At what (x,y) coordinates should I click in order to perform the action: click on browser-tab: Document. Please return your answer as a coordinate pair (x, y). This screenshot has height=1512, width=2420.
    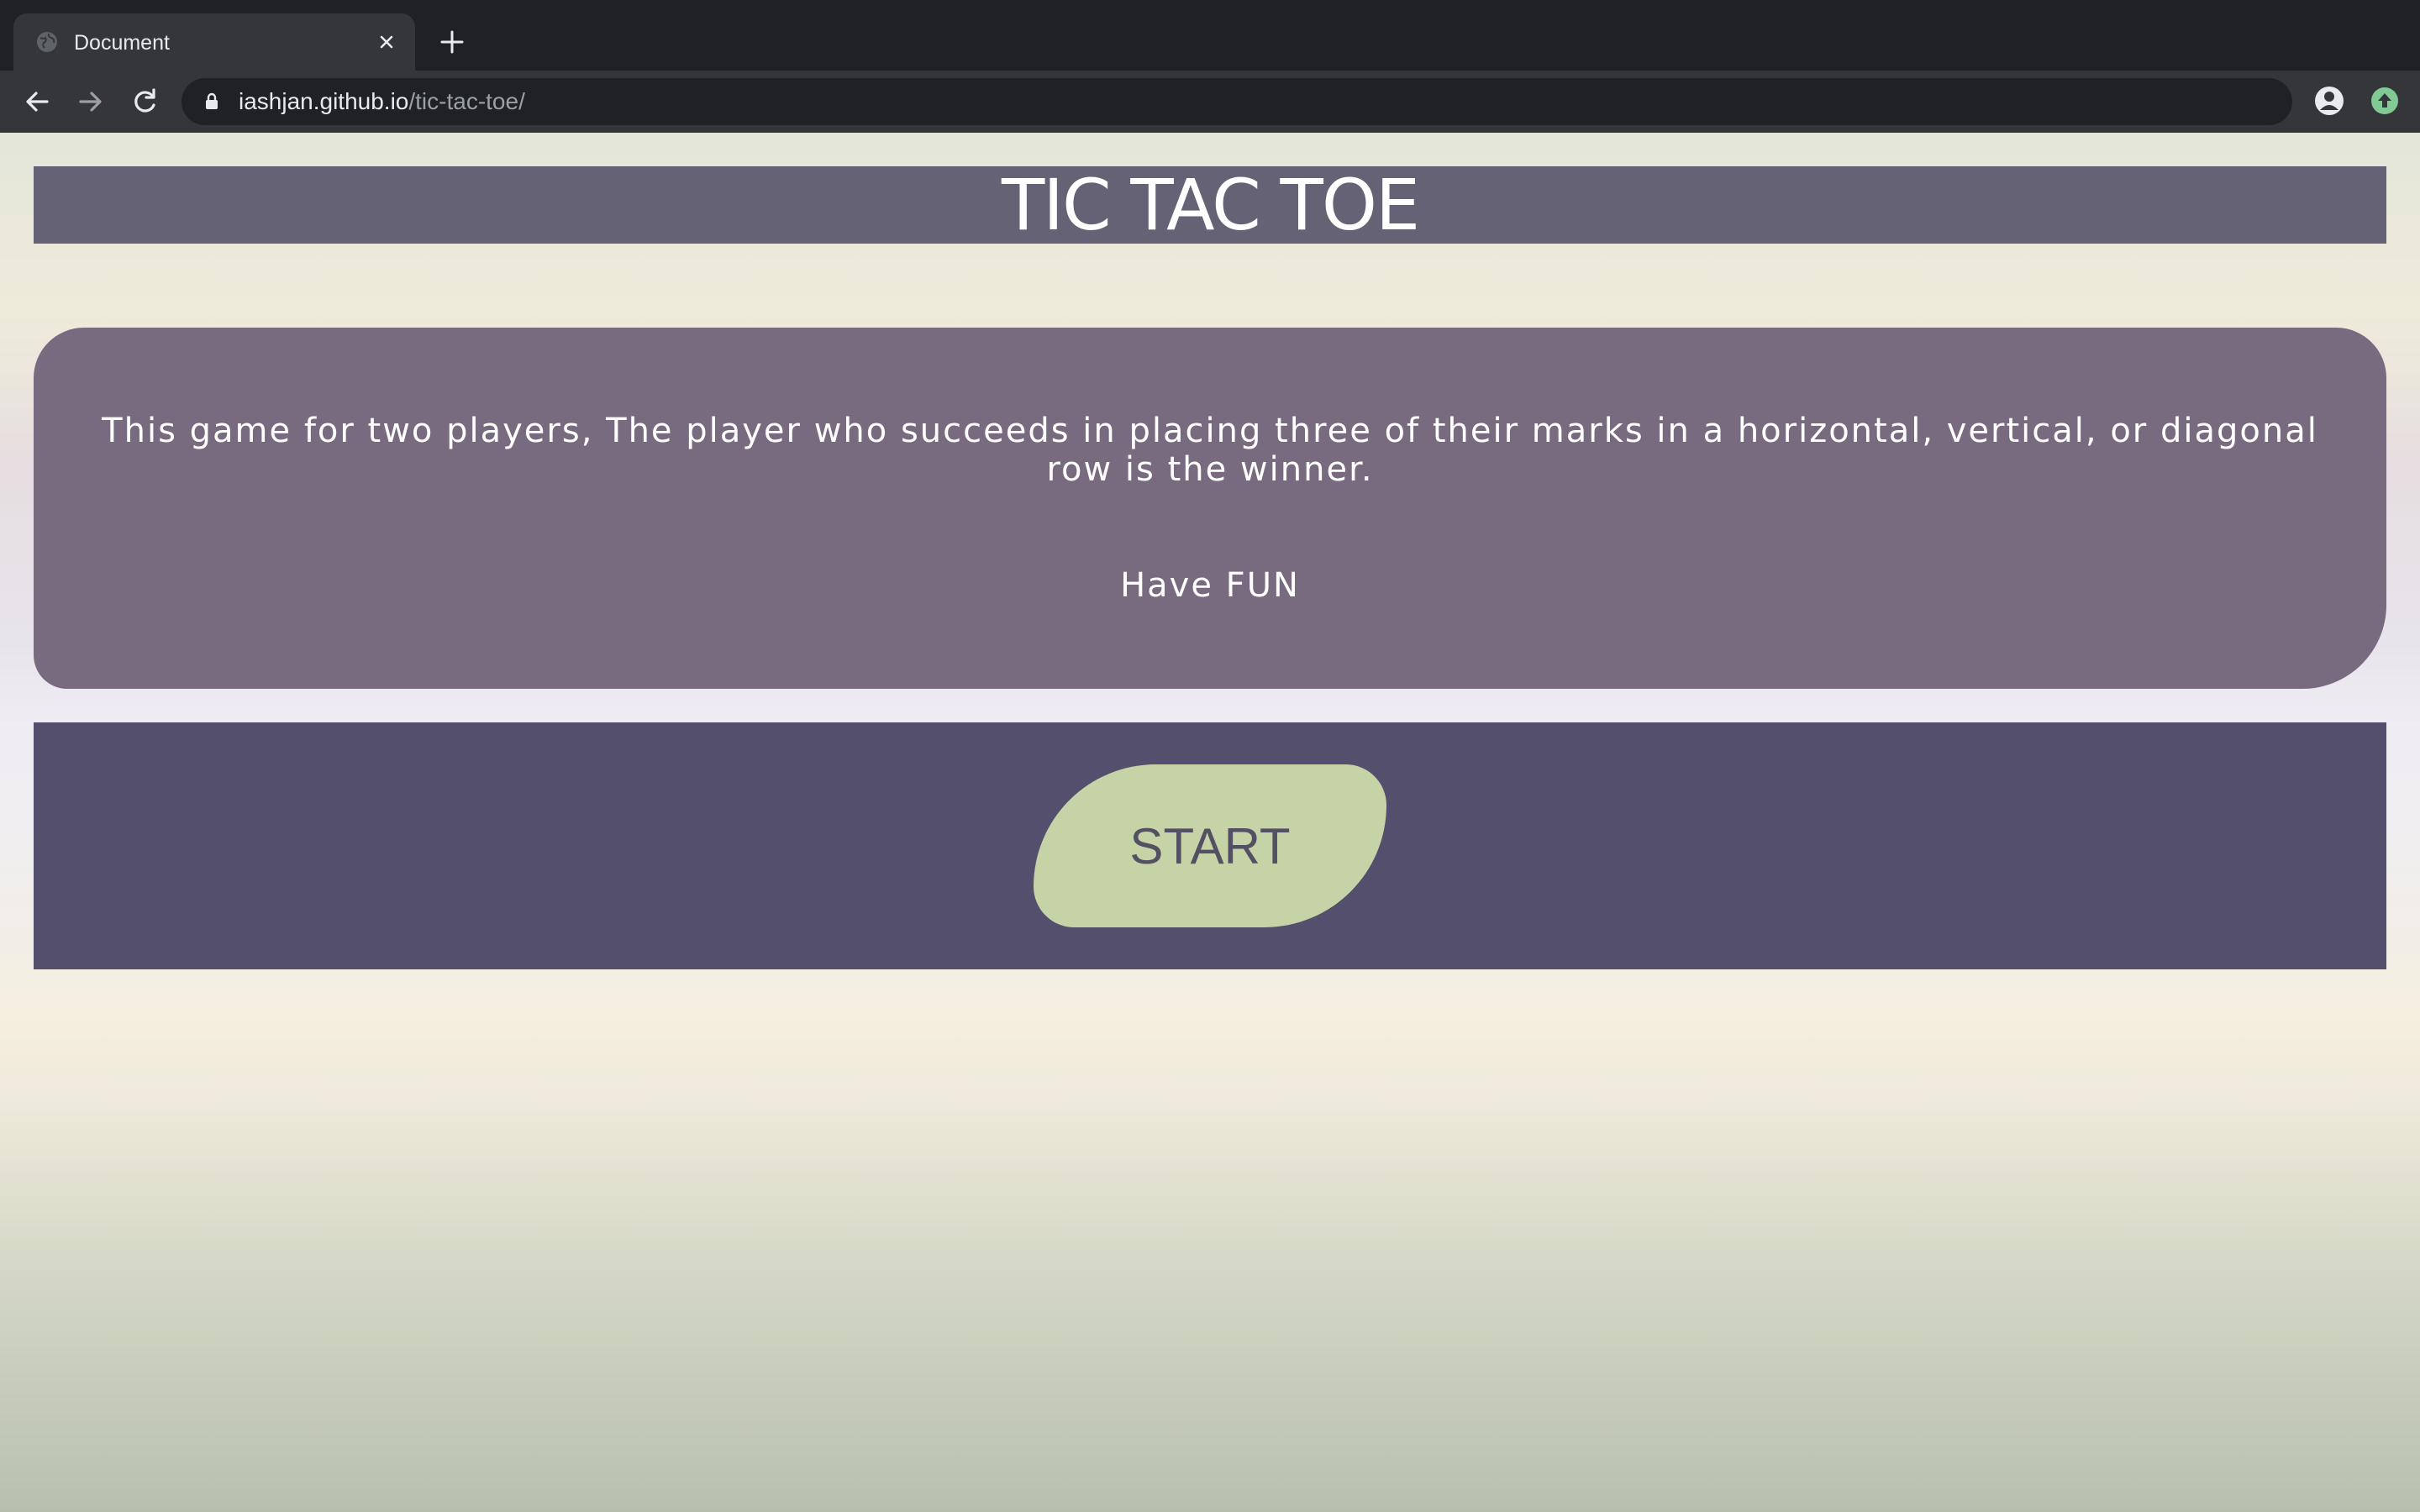
    Looking at the image, I should click on (214, 42).